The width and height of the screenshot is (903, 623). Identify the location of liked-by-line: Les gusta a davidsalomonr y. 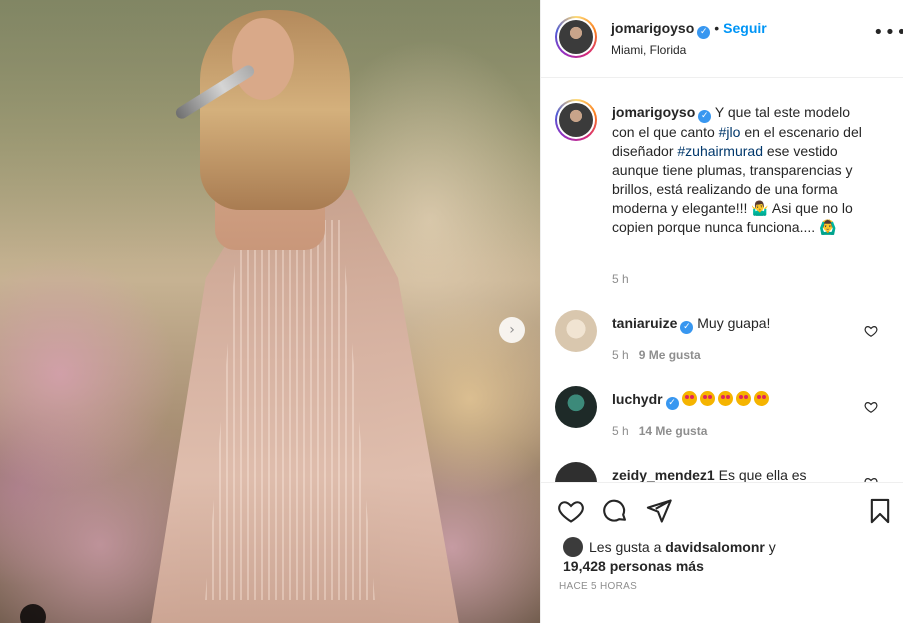
(669, 547).